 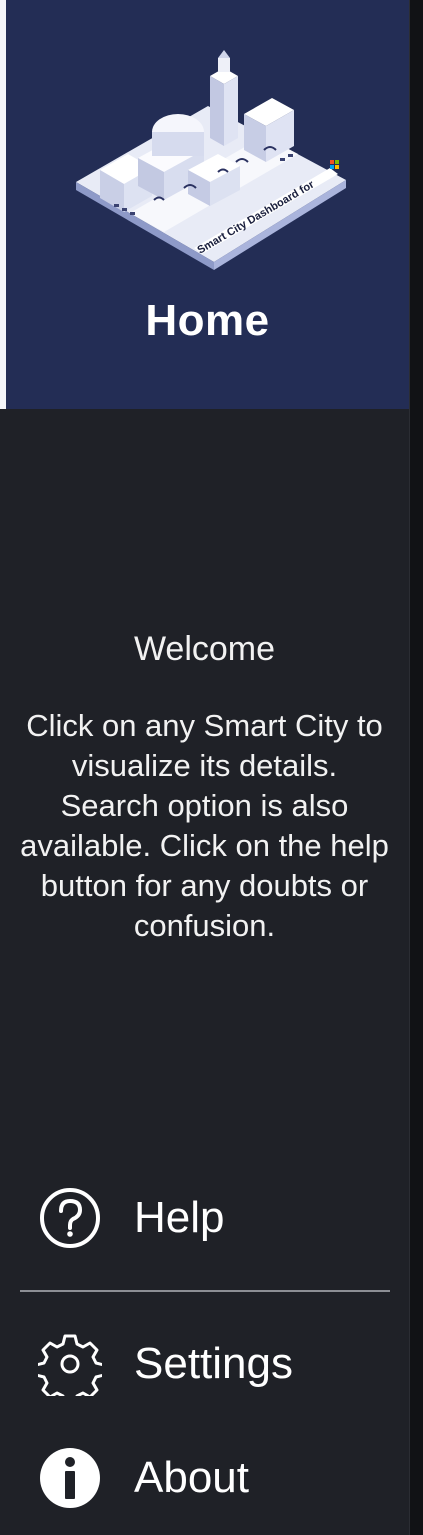 I want to click on menu-item-about: About, so click(x=204, y=1478).